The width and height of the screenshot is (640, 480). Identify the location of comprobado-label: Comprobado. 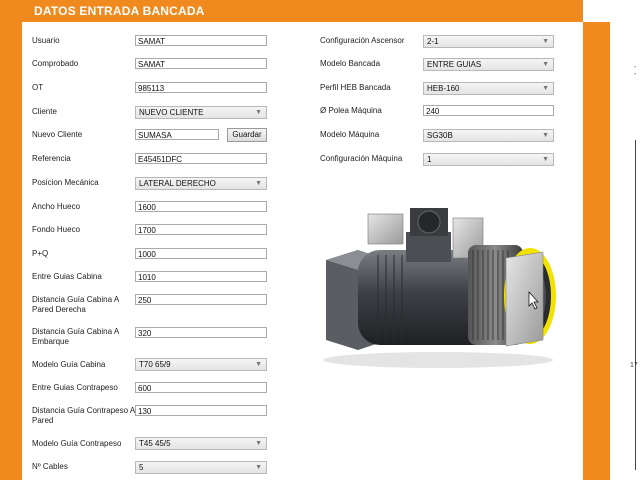
(55, 63).